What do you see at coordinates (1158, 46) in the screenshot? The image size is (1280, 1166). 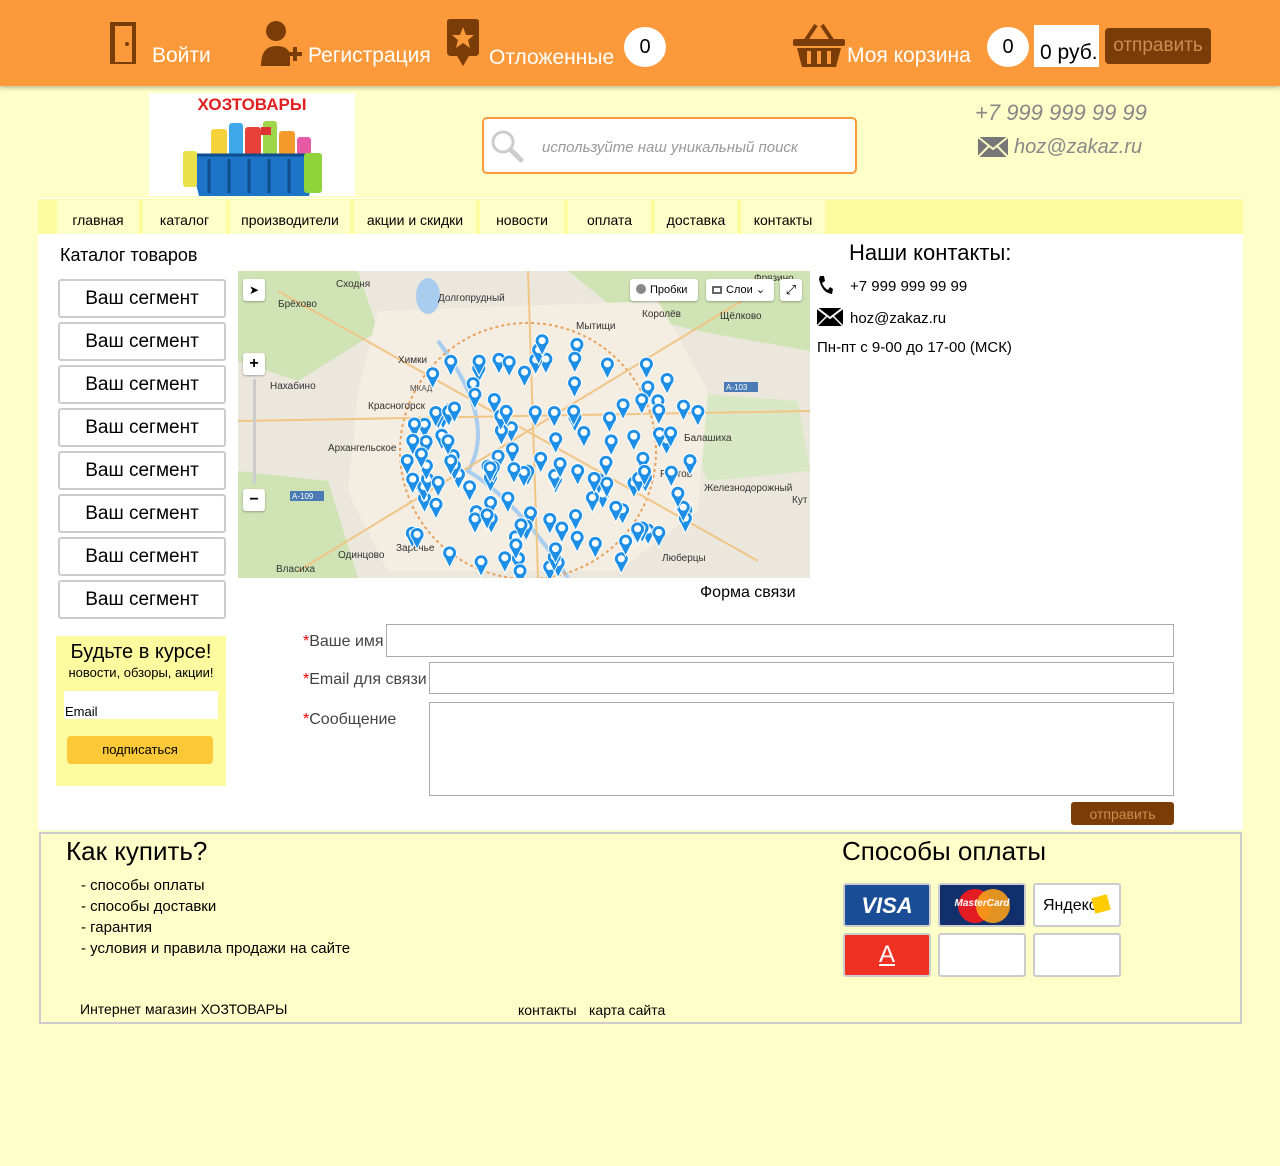 I see `topbar-send-button: отправить` at bounding box center [1158, 46].